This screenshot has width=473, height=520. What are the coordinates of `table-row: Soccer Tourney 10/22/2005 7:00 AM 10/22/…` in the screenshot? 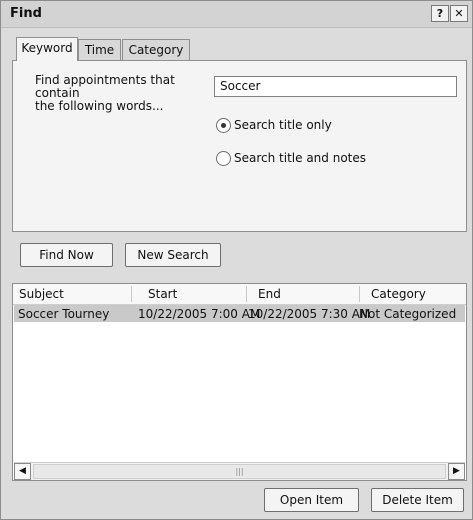 It's located at (239, 313).